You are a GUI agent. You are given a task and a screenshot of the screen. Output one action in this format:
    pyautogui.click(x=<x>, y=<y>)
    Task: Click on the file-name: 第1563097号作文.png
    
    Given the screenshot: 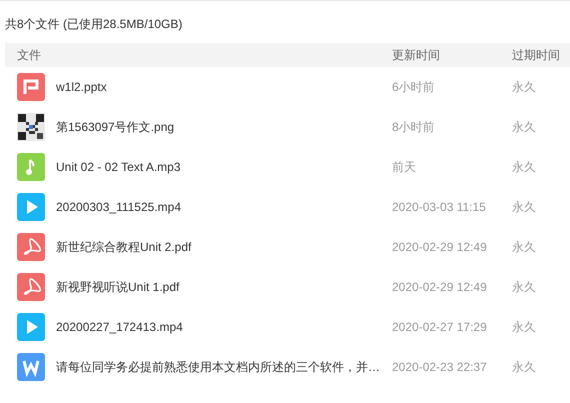 What is the action you would take?
    pyautogui.click(x=115, y=127)
    